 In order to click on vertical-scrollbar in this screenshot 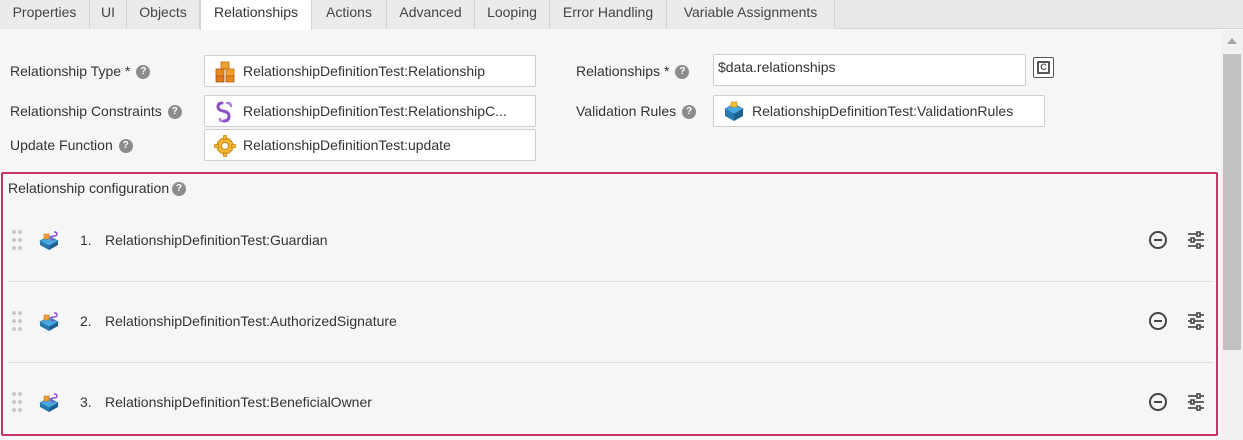, I will do `click(1232, 235)`.